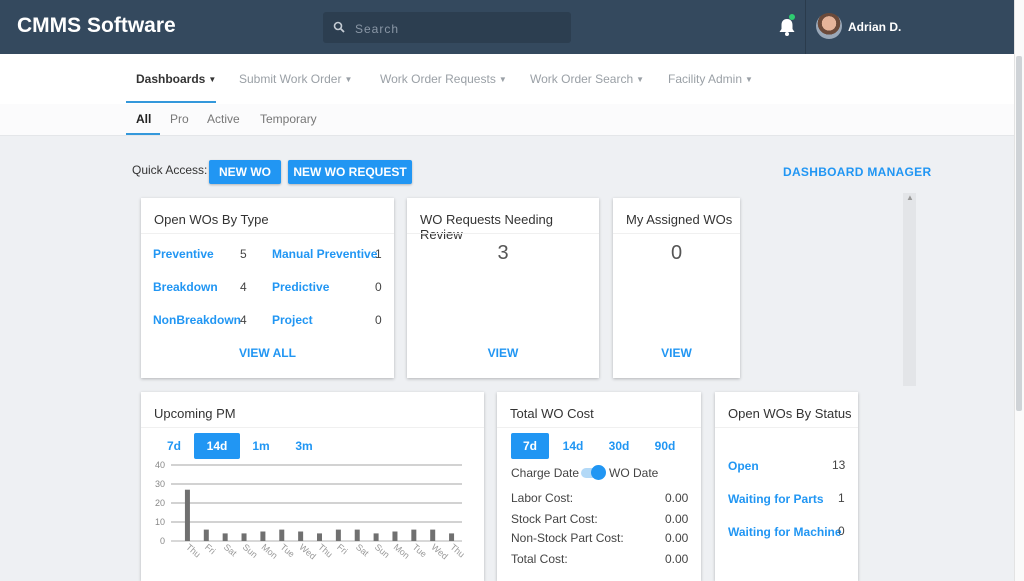 The width and height of the screenshot is (1024, 581). What do you see at coordinates (185, 287) in the screenshot?
I see `type-breakdown-link: Breakdown` at bounding box center [185, 287].